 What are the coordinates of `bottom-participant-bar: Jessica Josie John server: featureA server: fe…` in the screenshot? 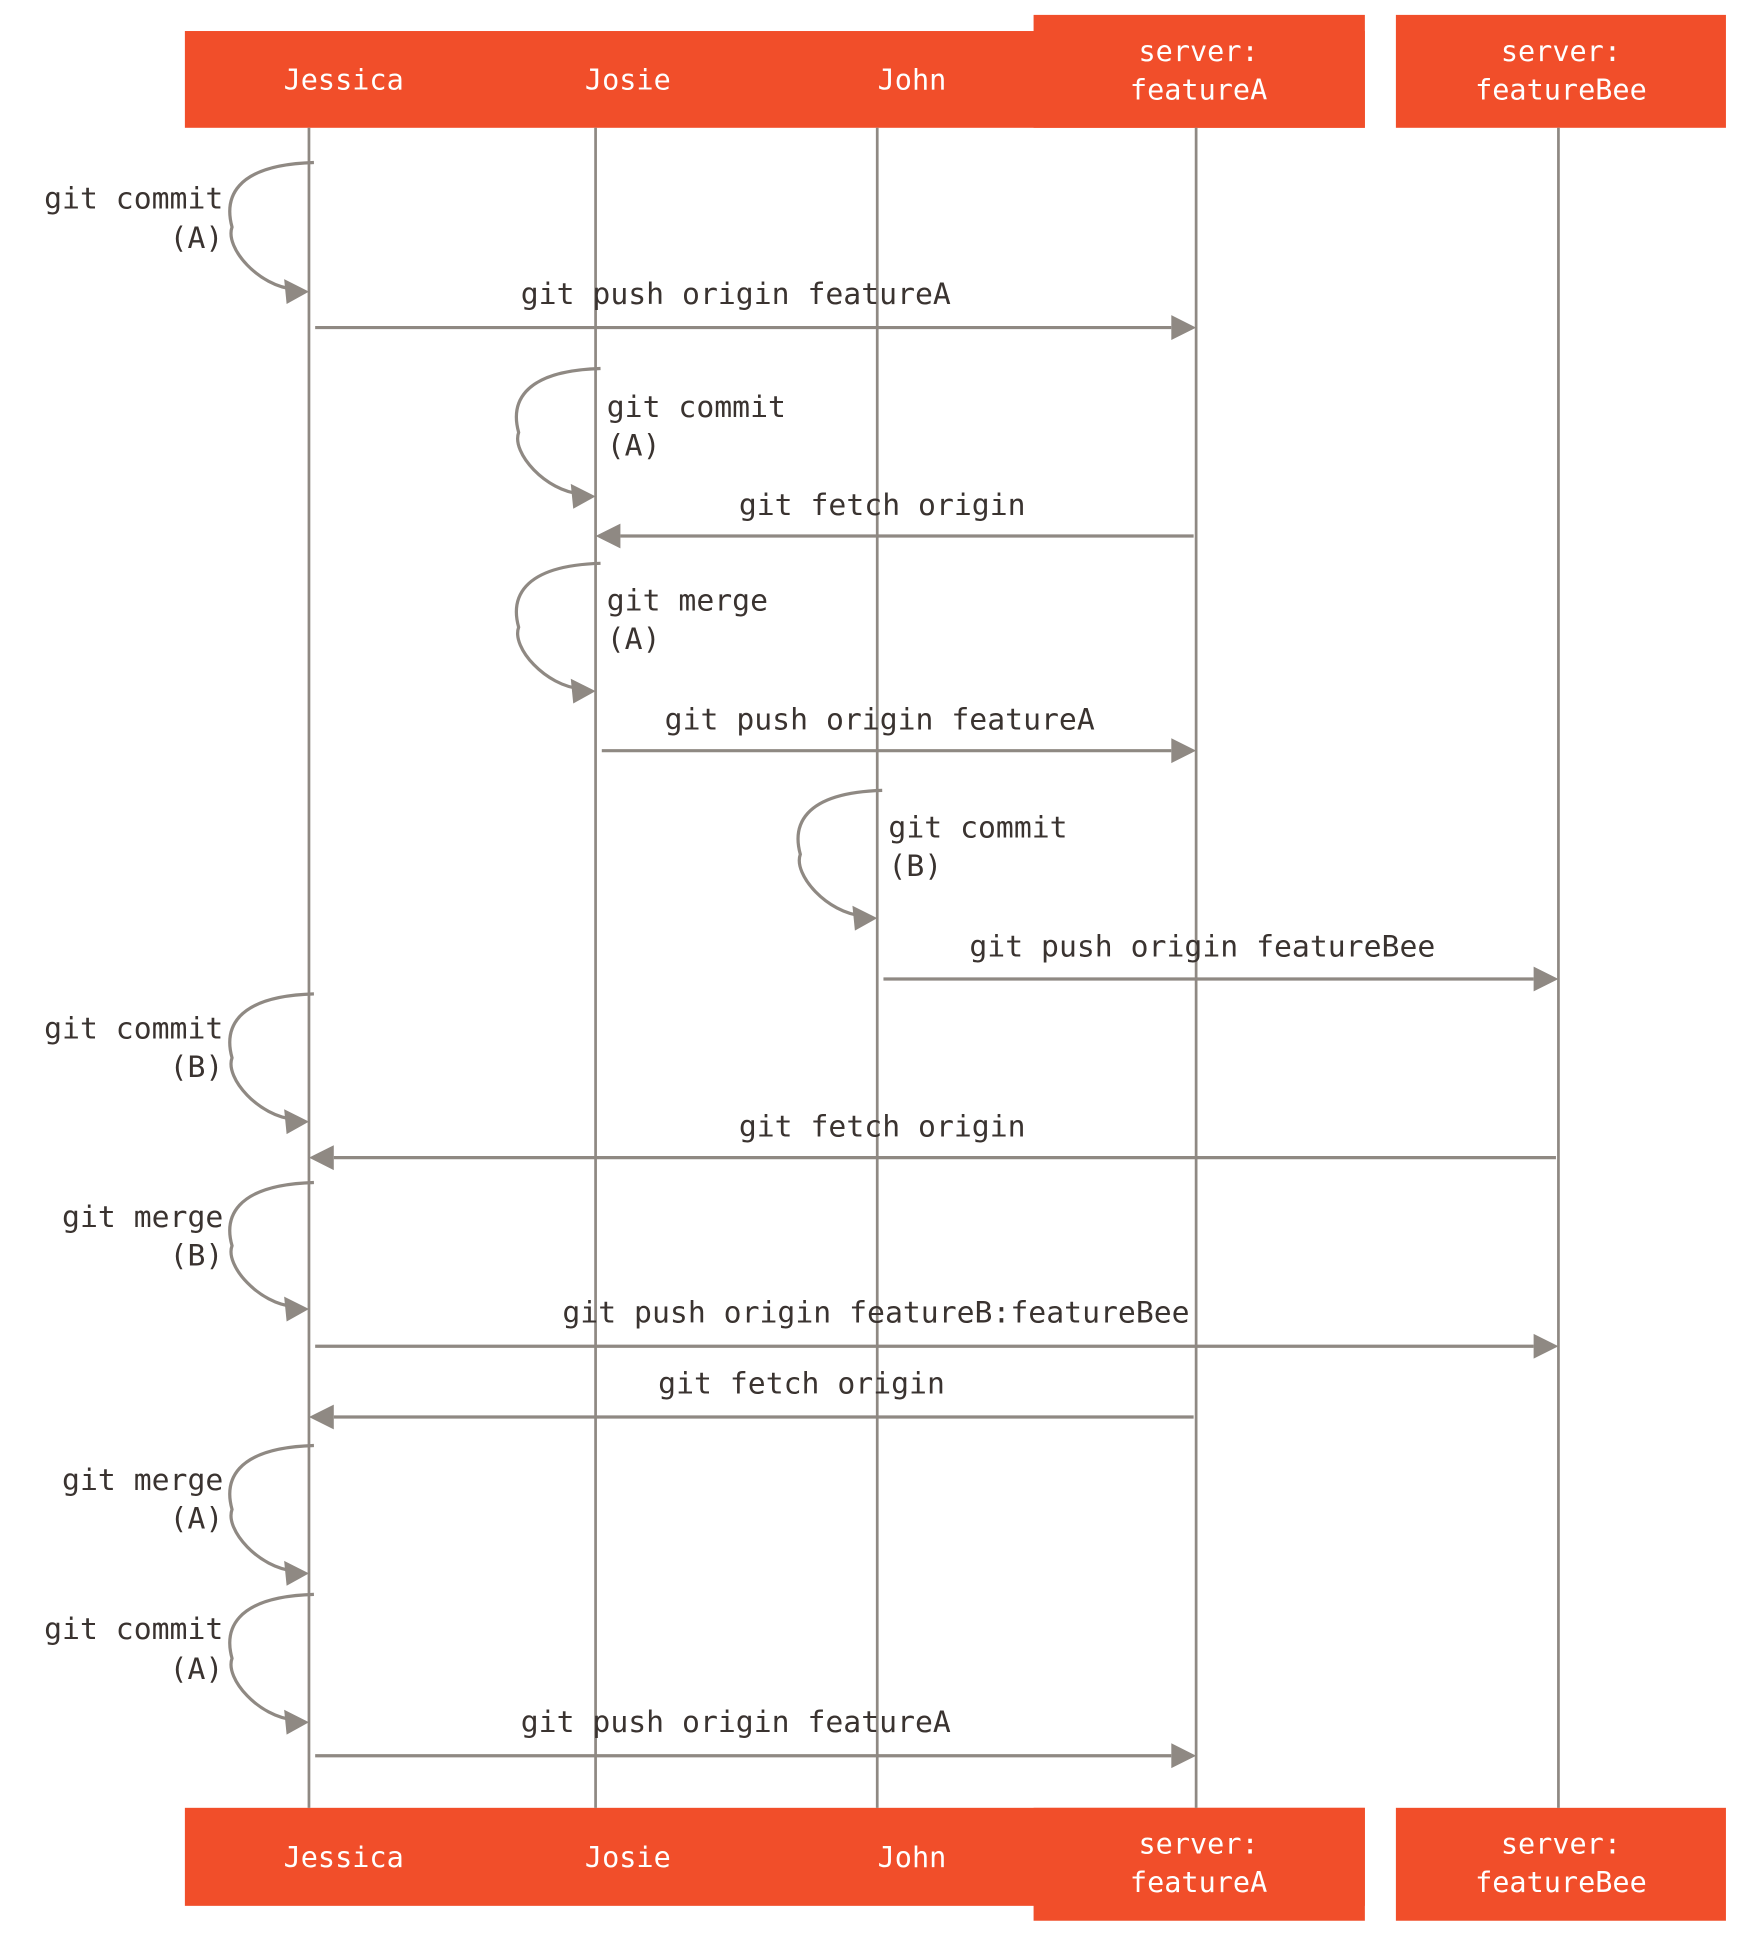 It's located at (955, 1864).